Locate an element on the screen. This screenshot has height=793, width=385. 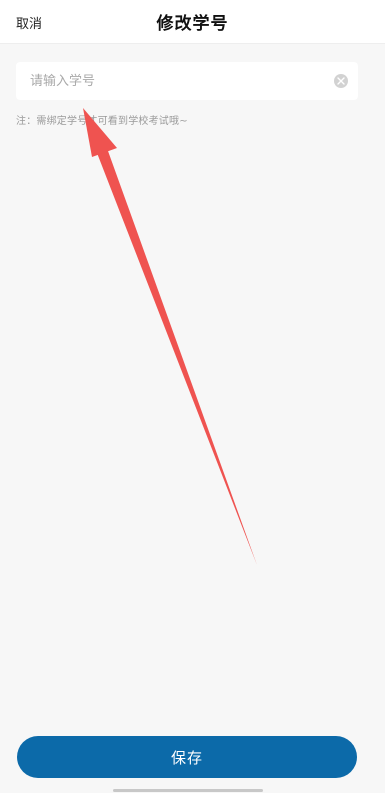
top-nav-bar: 取消 修改学号 is located at coordinates (192, 22).